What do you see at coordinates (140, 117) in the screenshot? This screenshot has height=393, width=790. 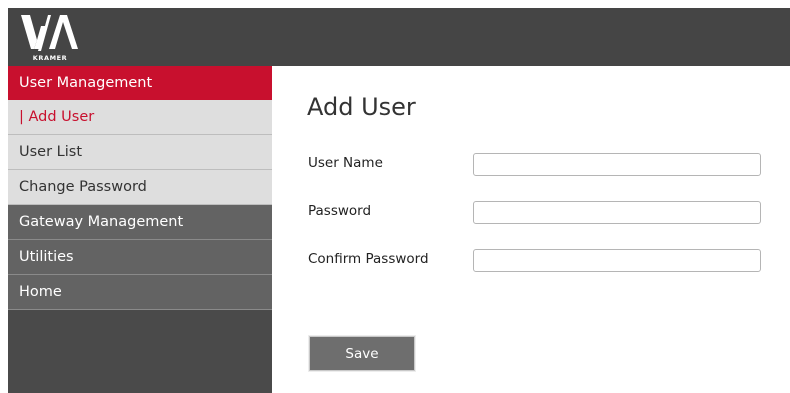 I see `sidebar-item-add-user: | Add User` at bounding box center [140, 117].